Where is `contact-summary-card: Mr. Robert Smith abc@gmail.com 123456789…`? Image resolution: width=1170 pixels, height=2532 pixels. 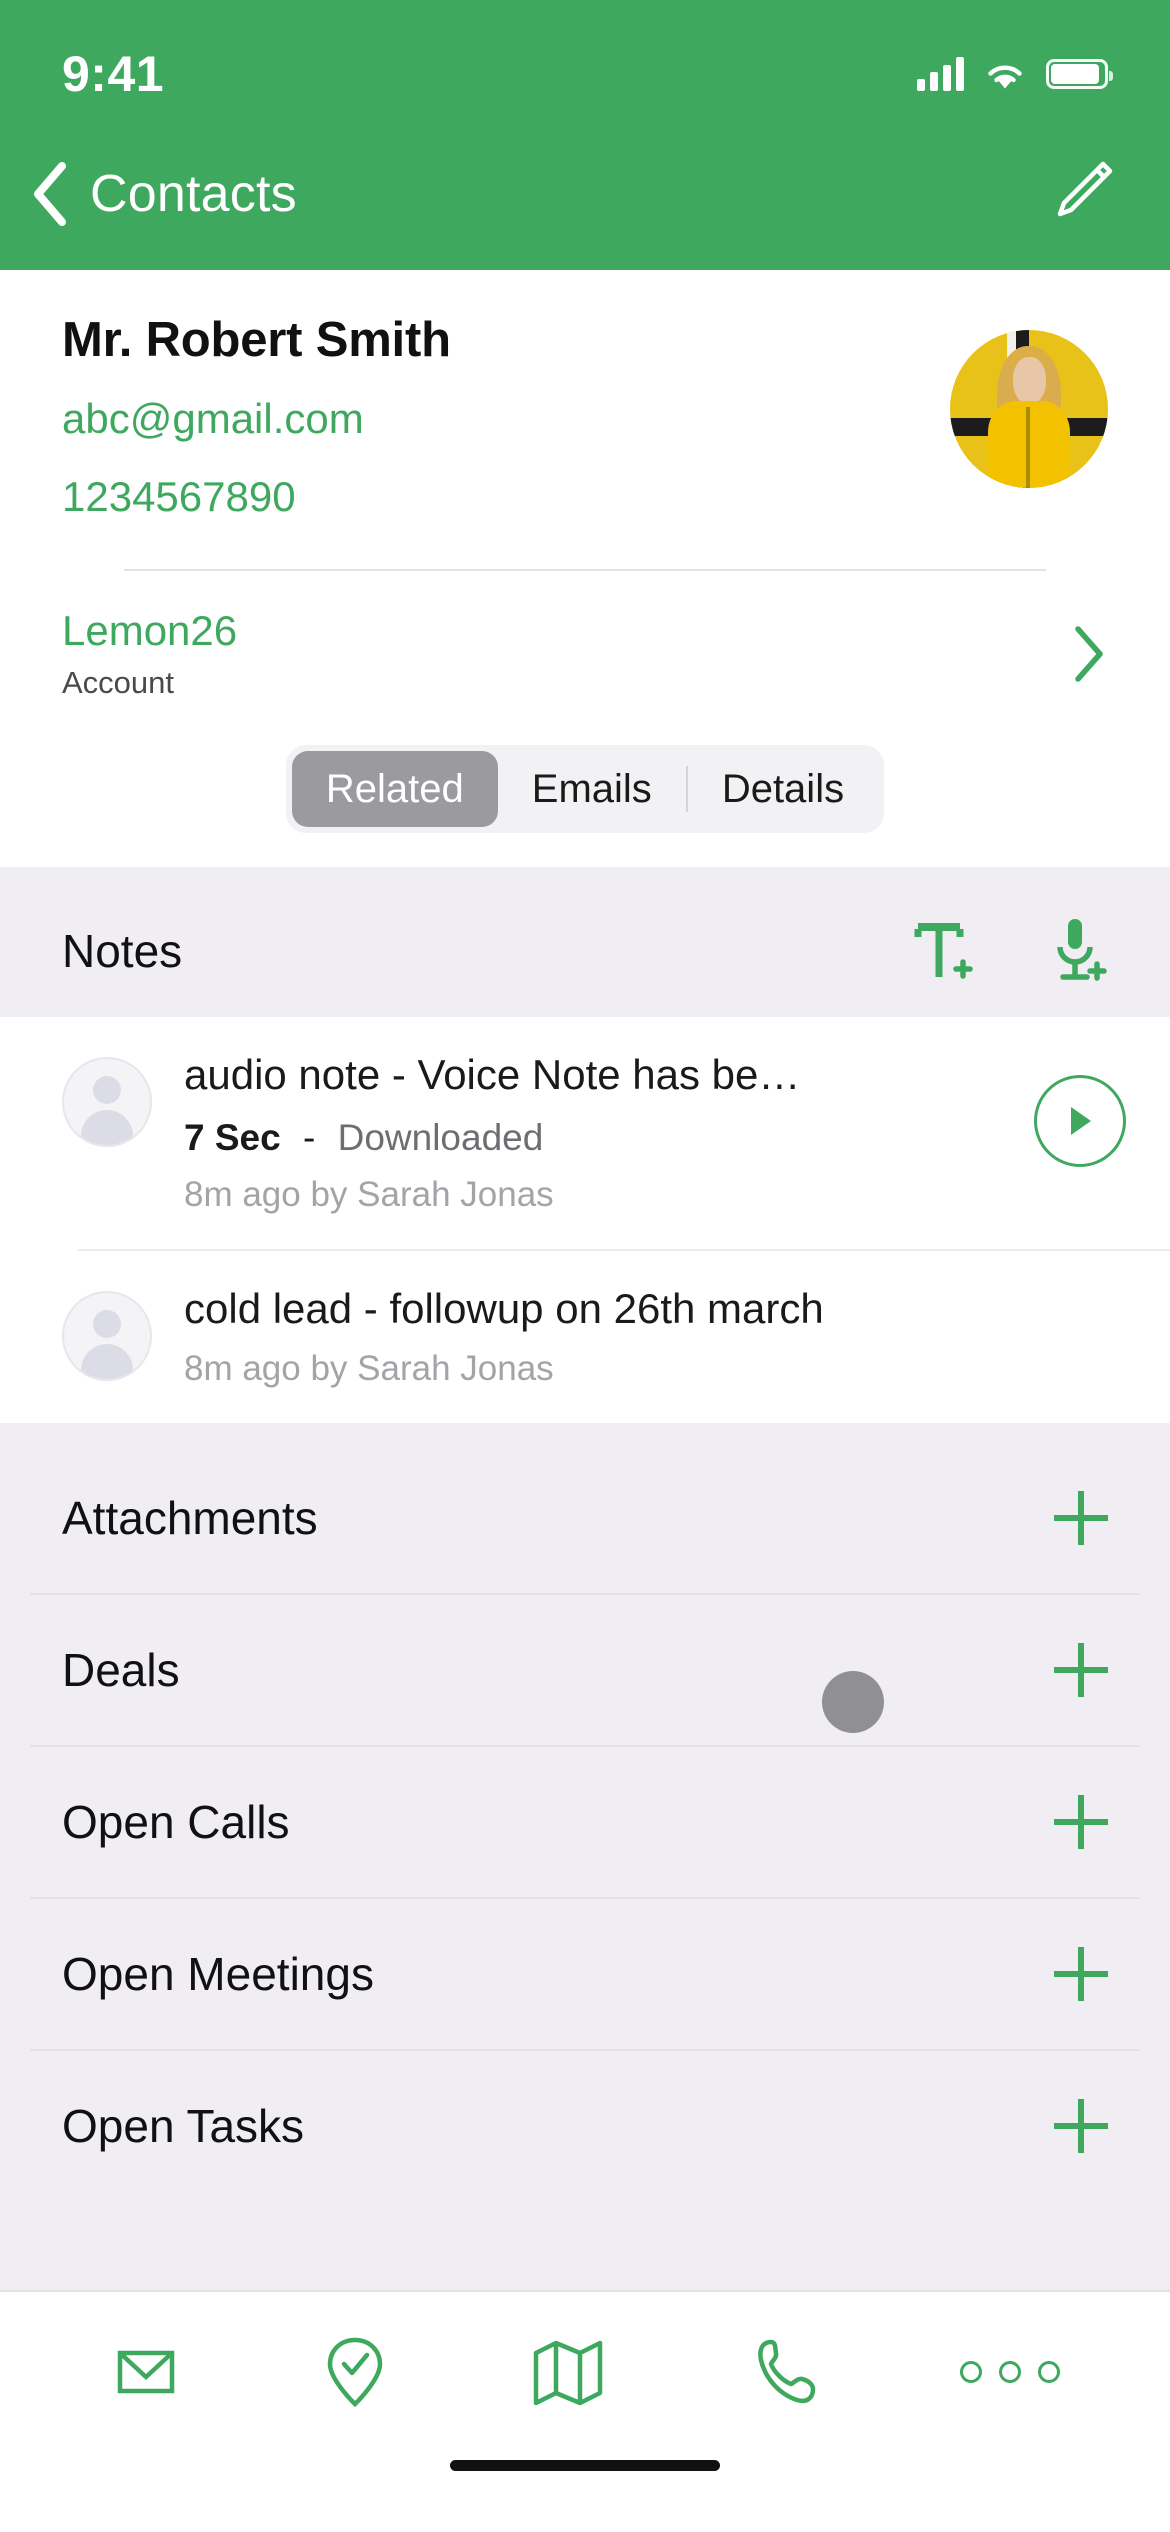 contact-summary-card: Mr. Robert Smith abc@gmail.com 123456789… is located at coordinates (585, 420).